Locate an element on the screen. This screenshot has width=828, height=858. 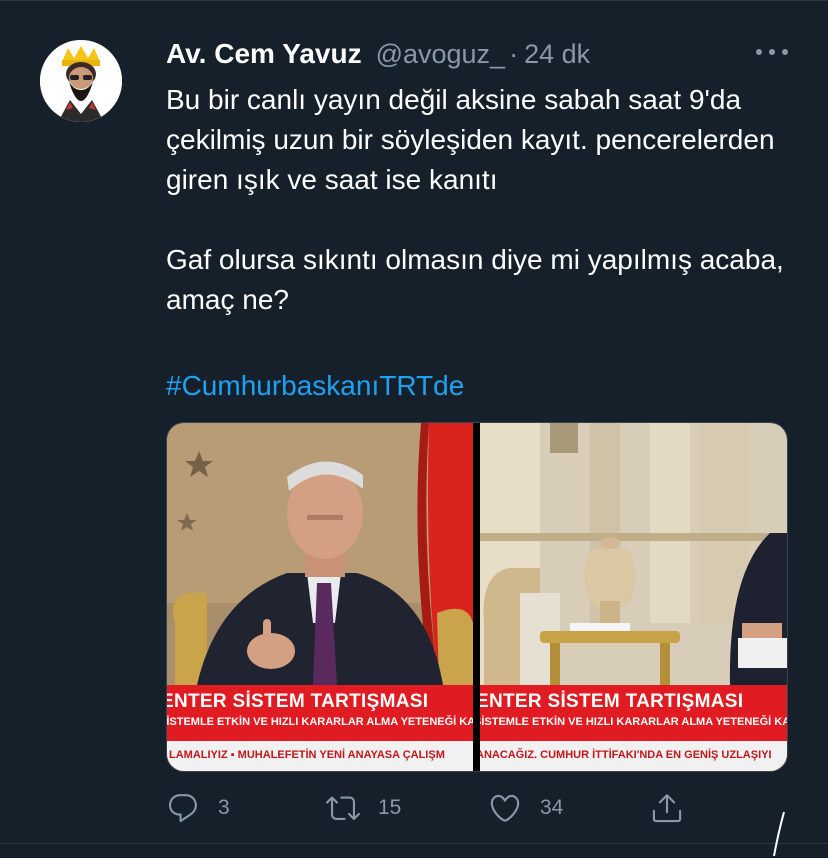
more-options-icon is located at coordinates (772, 52).